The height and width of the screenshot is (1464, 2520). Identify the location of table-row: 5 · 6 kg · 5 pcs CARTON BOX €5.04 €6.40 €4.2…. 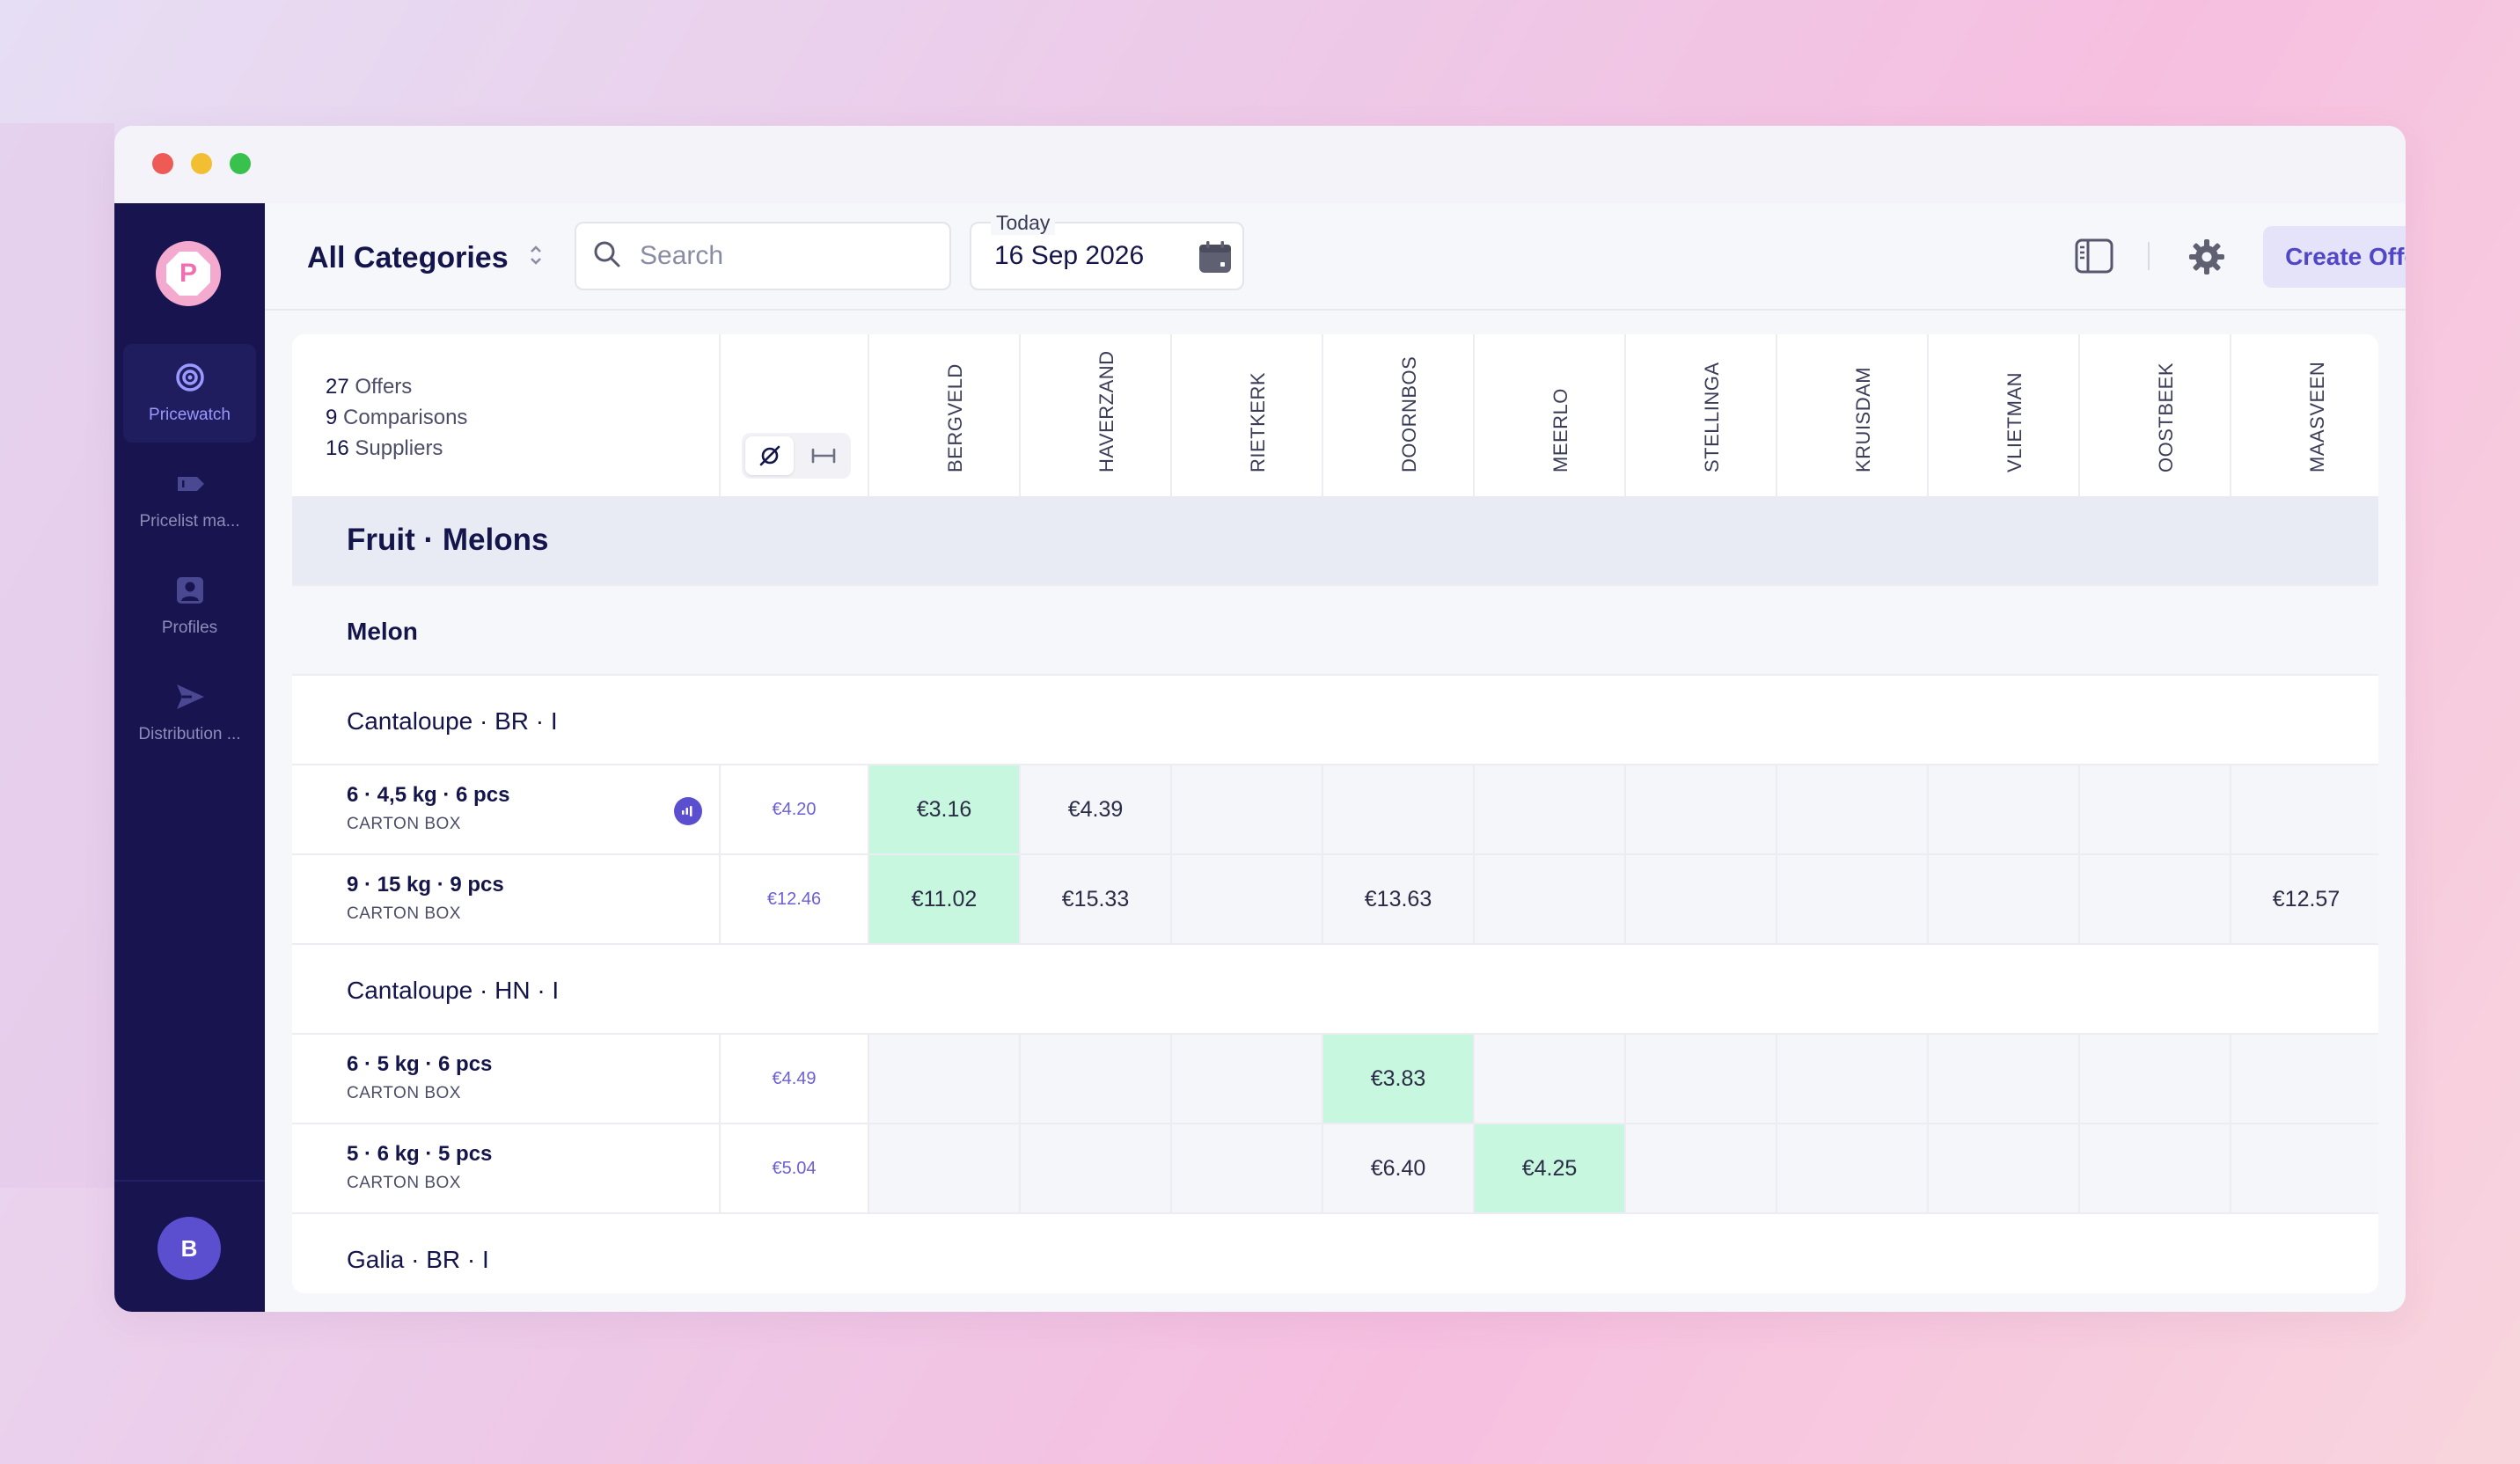
(1335, 1167).